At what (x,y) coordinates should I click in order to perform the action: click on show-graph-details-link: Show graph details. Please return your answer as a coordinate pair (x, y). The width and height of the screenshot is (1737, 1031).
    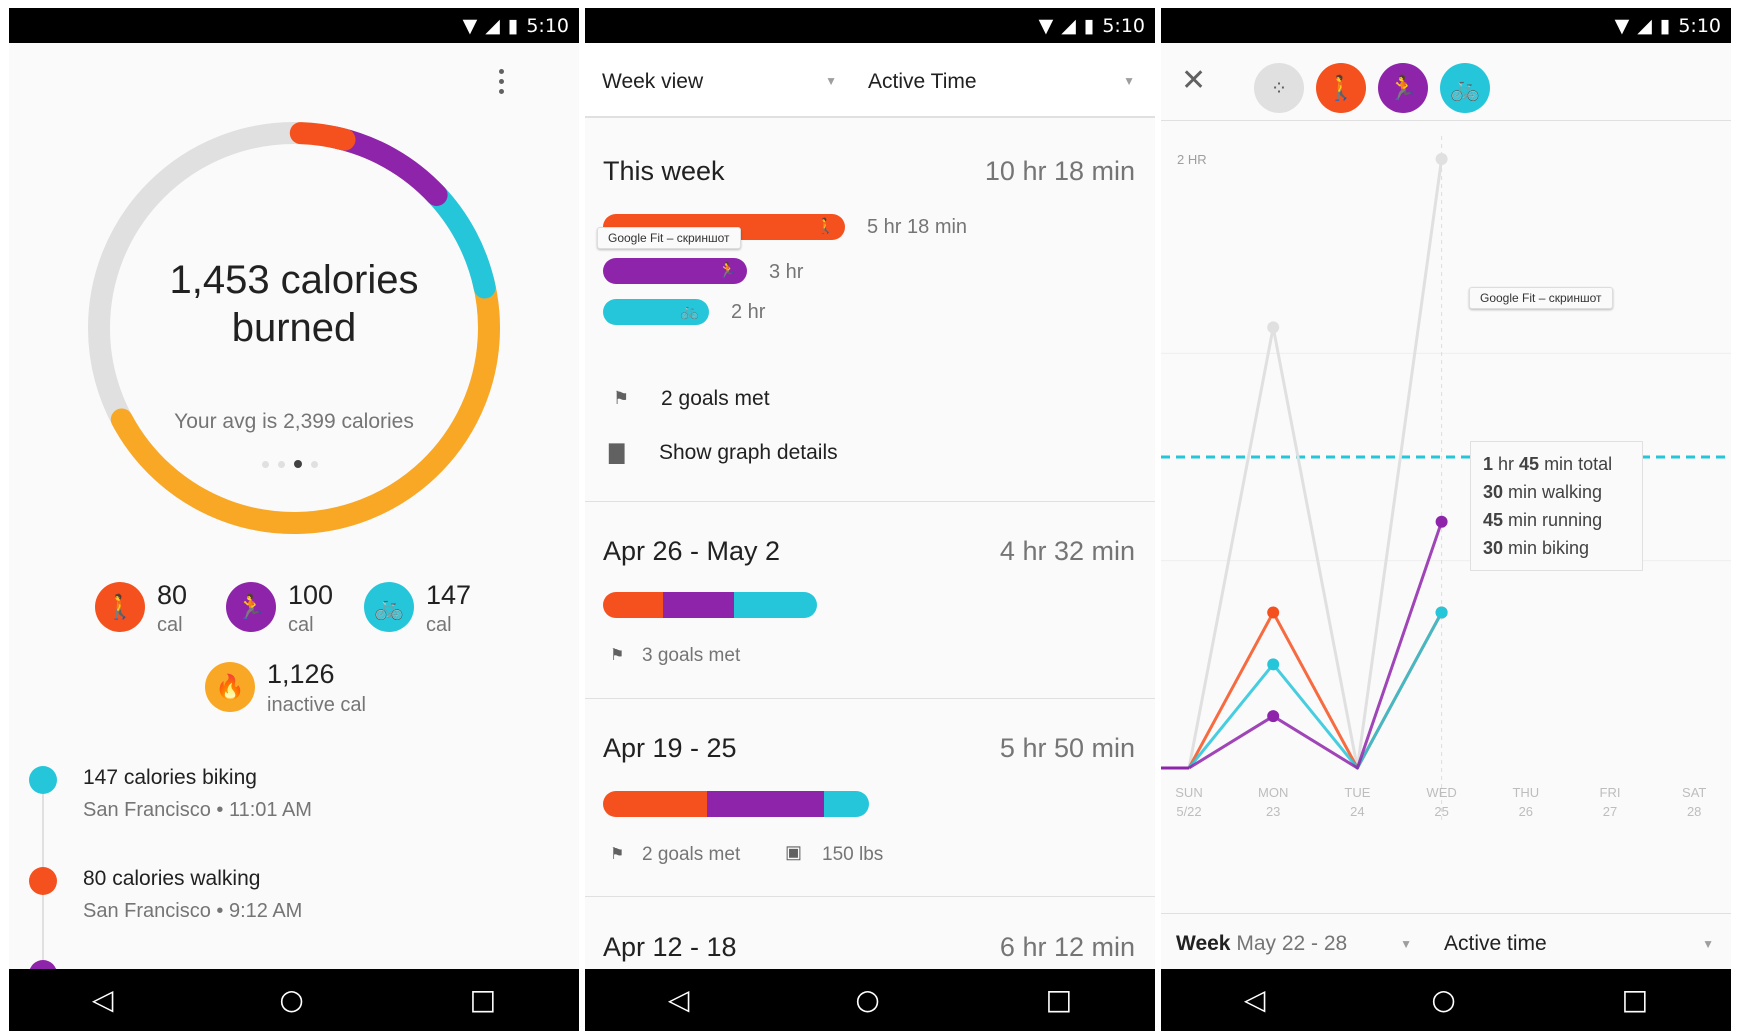
    Looking at the image, I should click on (748, 453).